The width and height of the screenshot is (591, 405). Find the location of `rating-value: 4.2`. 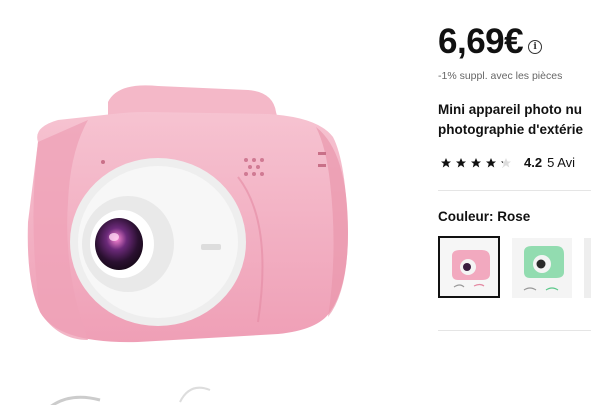

rating-value: 4.2 is located at coordinates (533, 162).